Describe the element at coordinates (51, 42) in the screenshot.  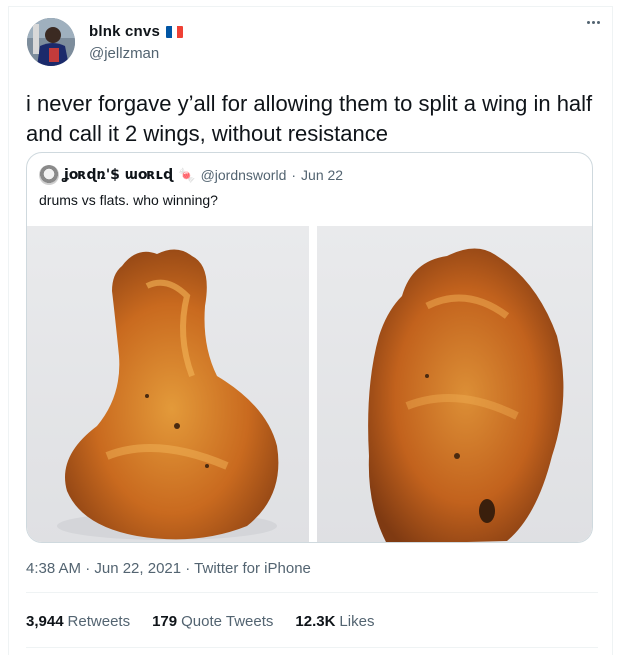
I see `author-avatar` at that location.